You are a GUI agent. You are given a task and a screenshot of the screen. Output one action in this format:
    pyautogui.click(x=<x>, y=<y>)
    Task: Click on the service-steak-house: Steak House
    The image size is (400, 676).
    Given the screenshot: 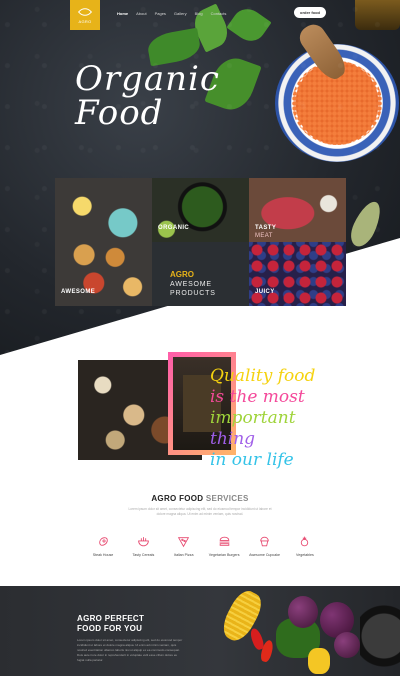 What is the action you would take?
    pyautogui.click(x=103, y=546)
    